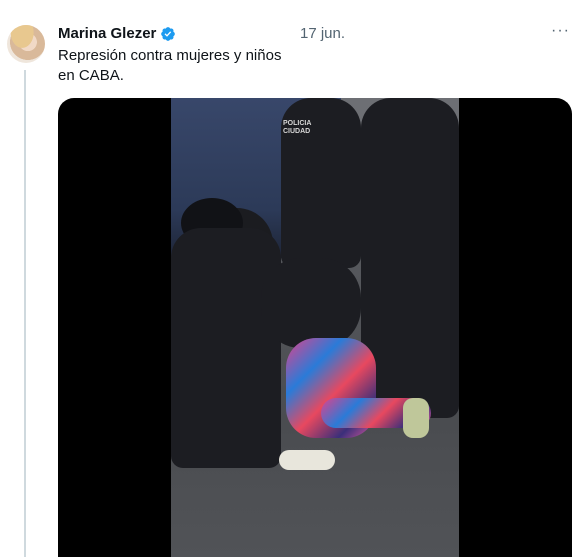  I want to click on verified-badge-icon, so click(168, 33).